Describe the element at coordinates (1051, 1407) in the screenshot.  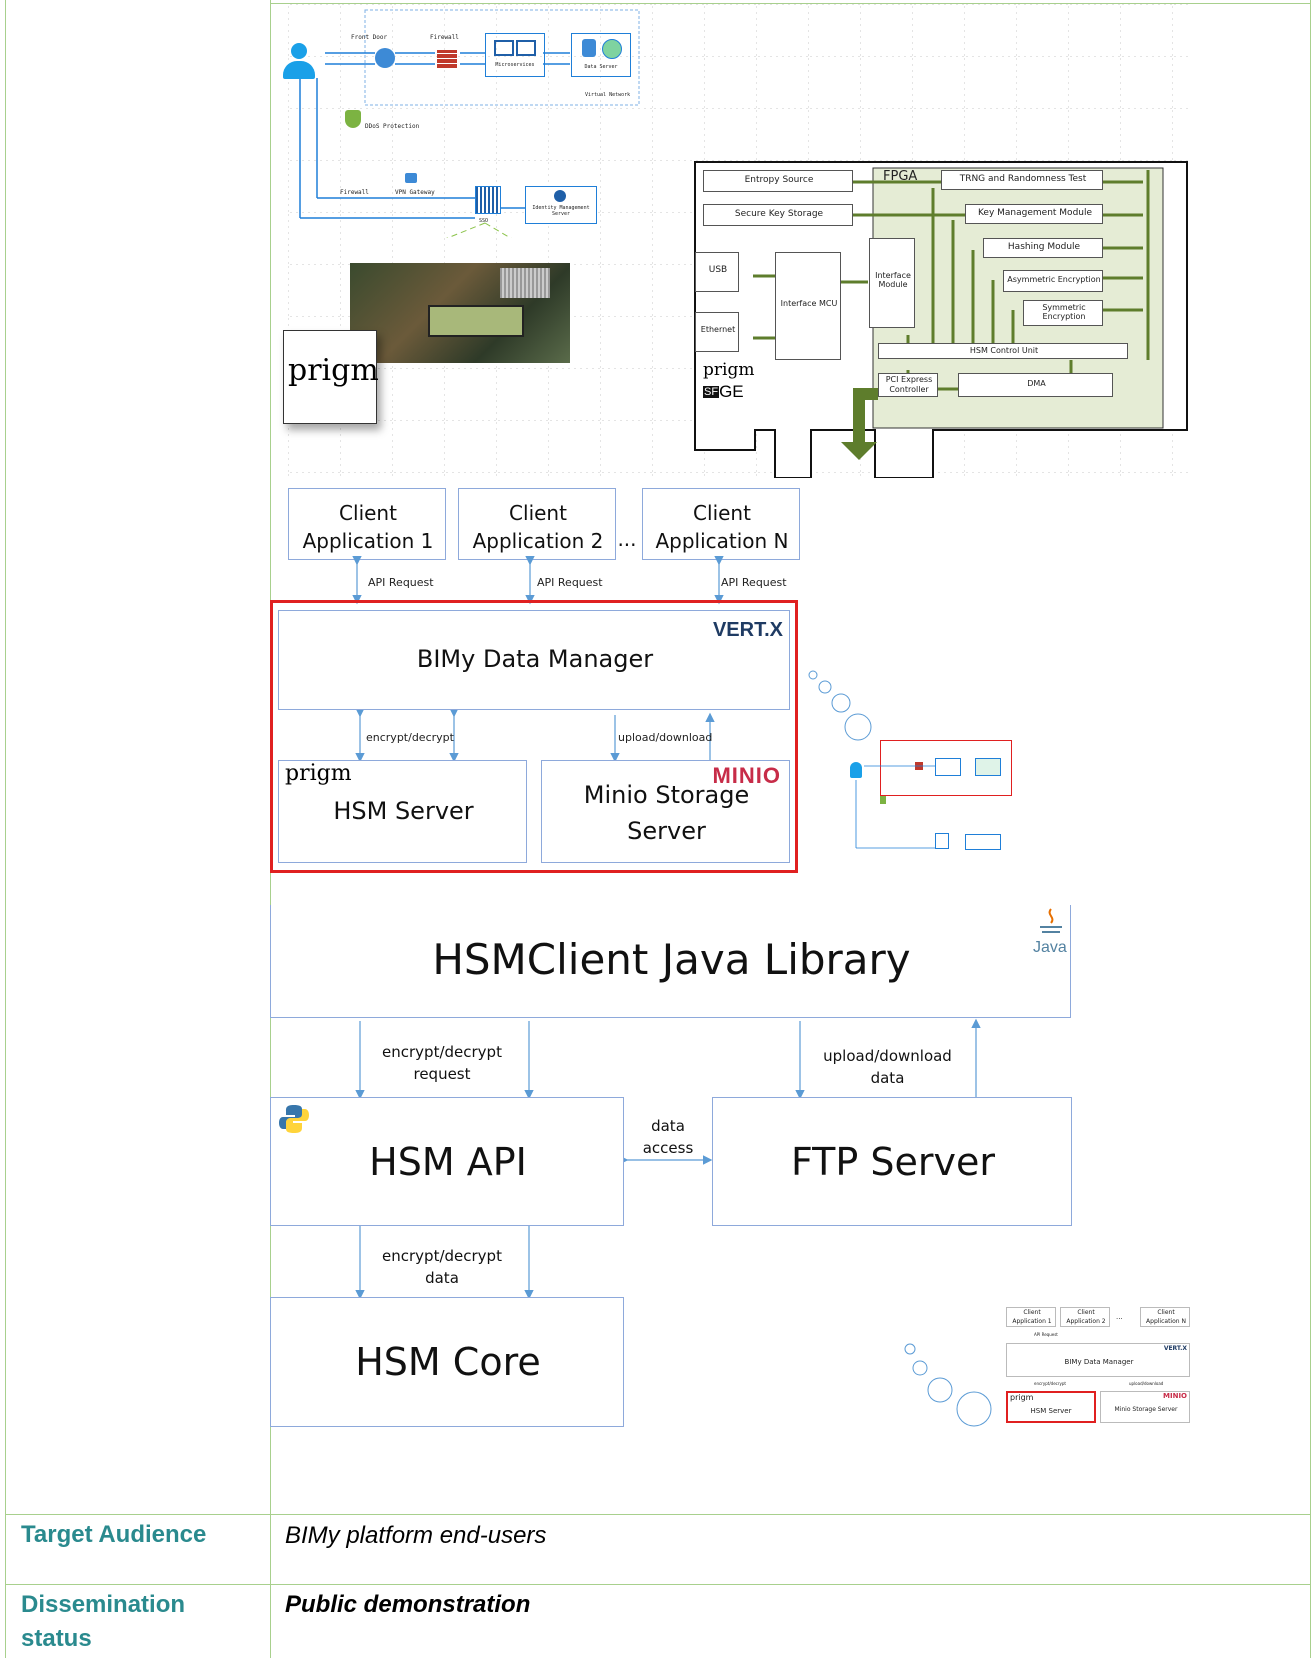
I see `mini-hsm-server: prigm HSM Server` at that location.